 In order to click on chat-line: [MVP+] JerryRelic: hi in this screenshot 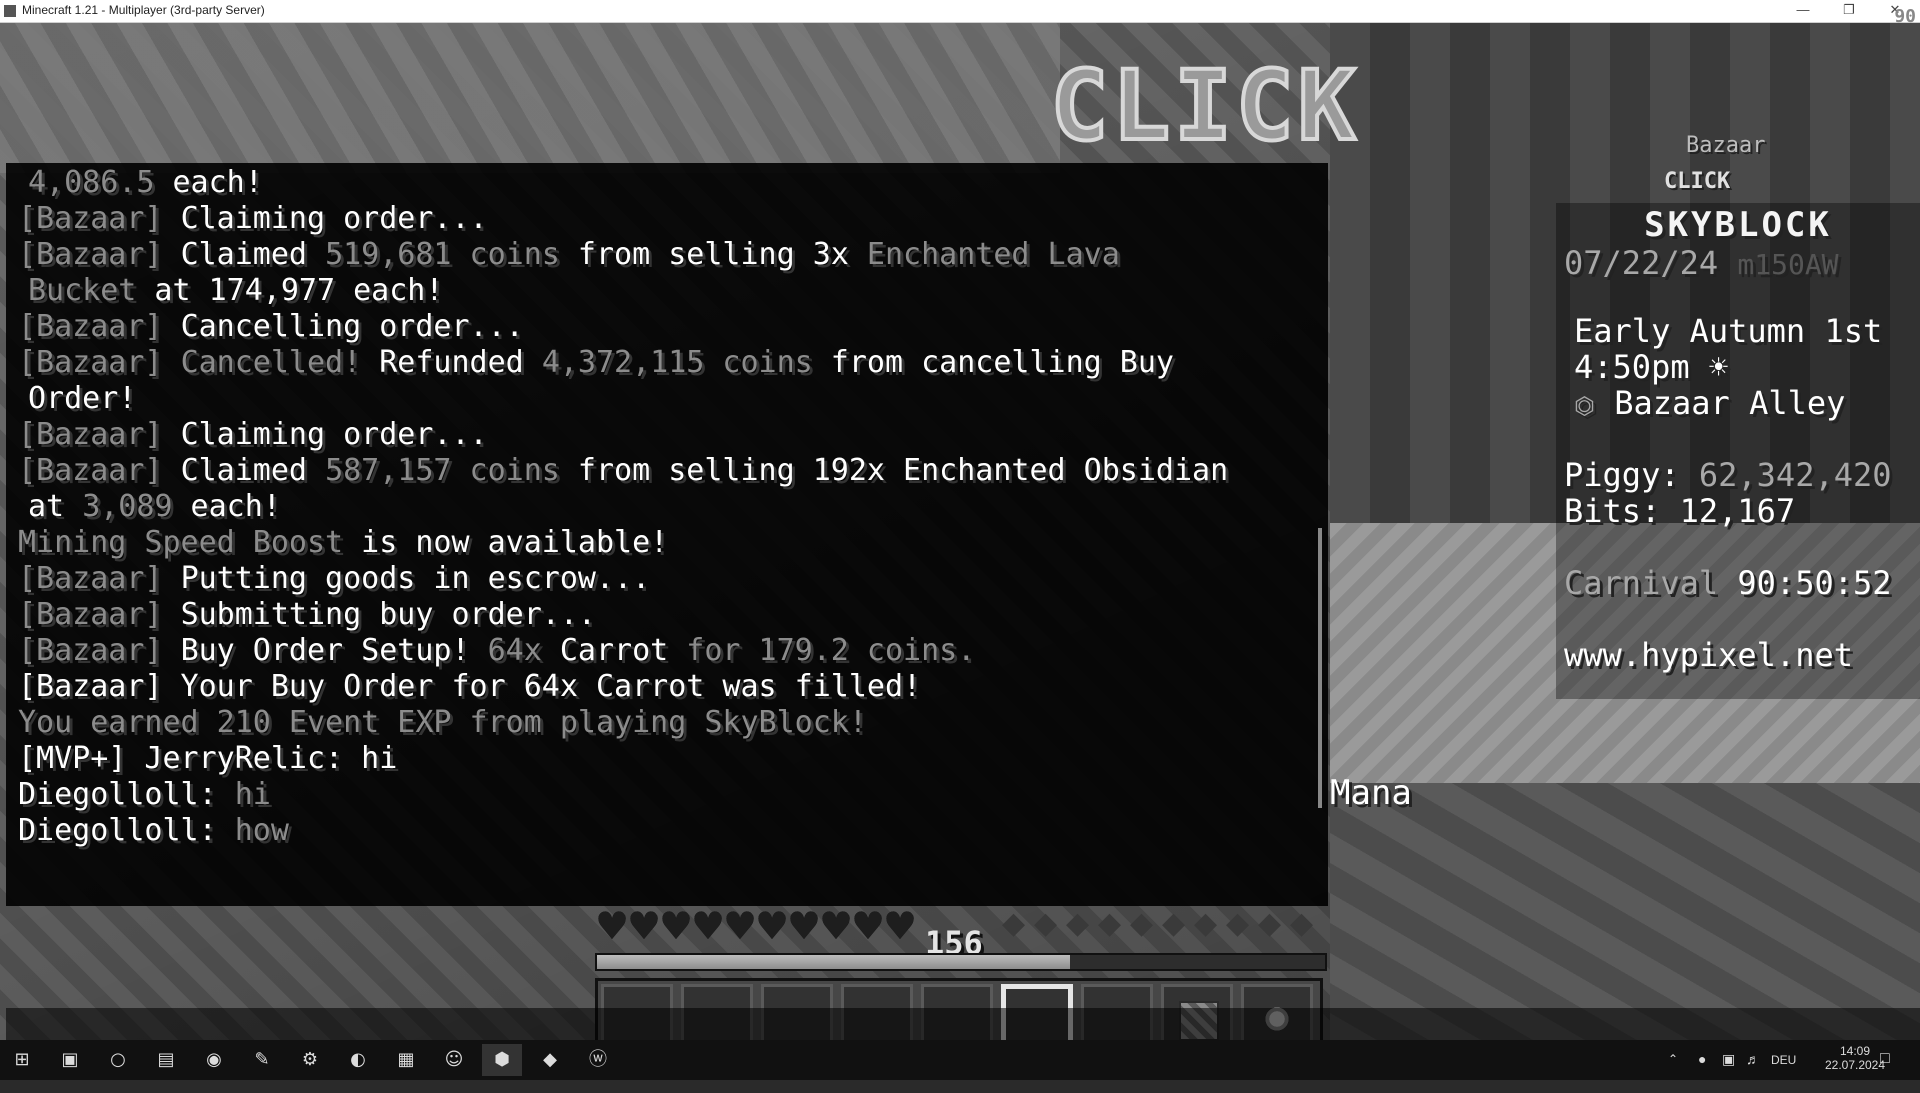, I will do `click(207, 759)`.